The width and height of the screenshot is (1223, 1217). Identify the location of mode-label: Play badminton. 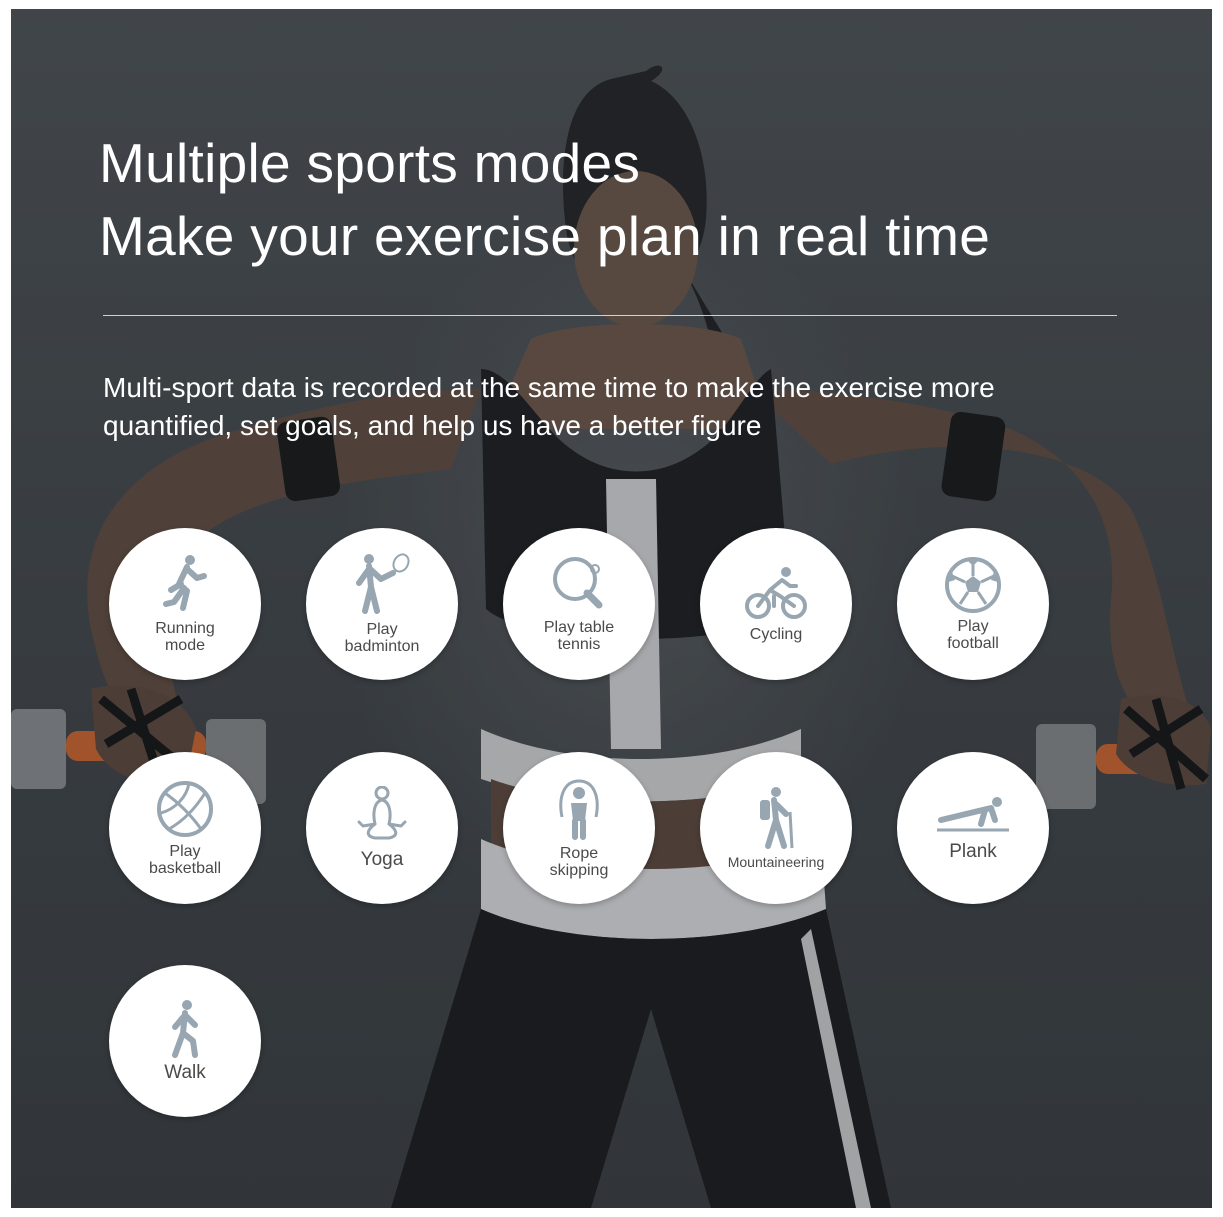
(382, 638).